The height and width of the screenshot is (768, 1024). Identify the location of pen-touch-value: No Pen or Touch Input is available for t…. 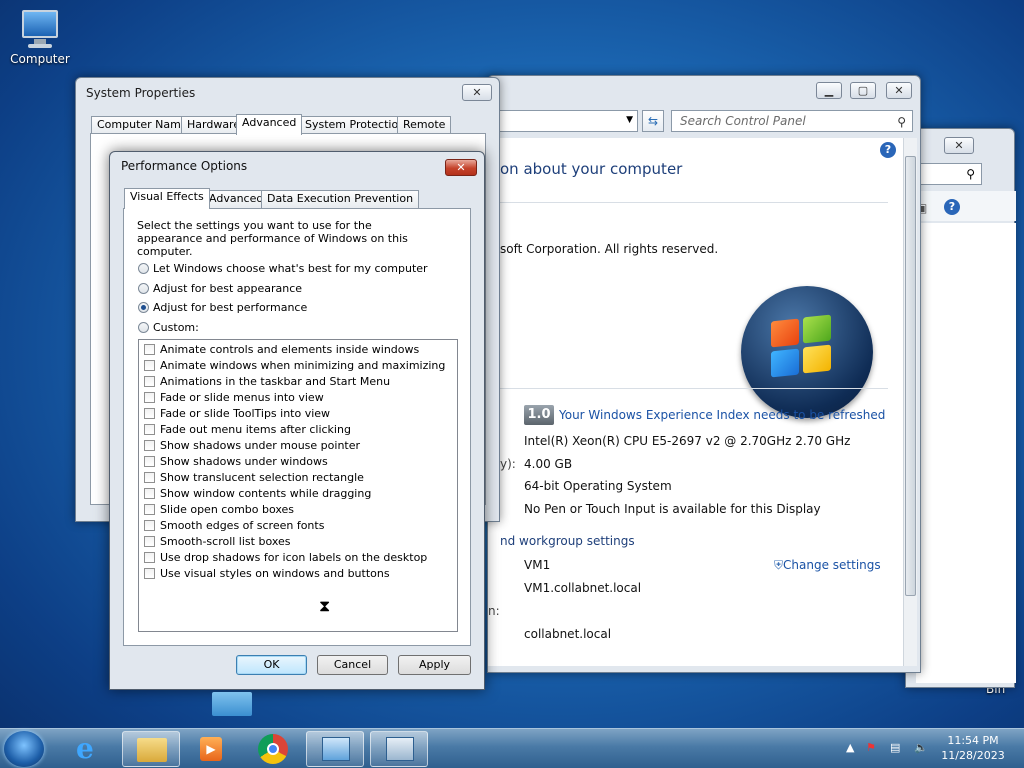
(672, 509).